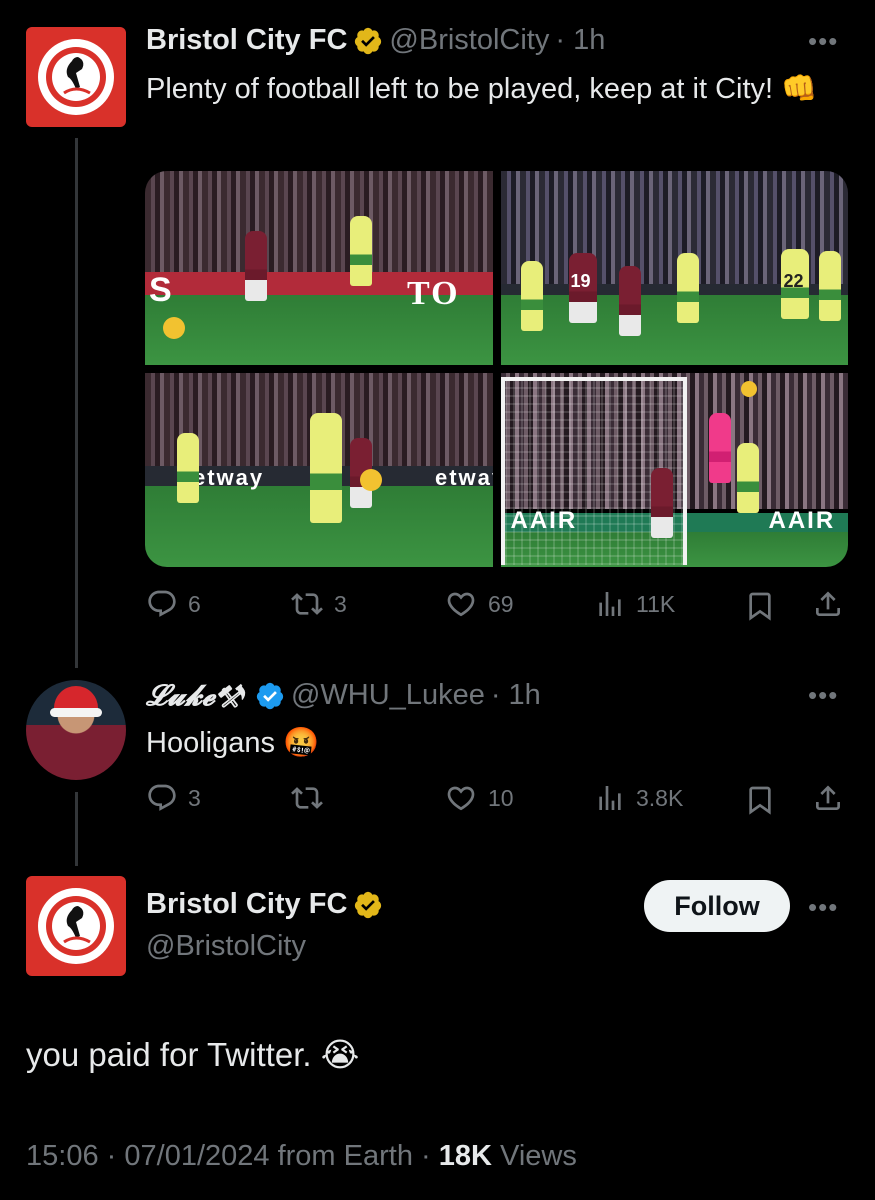 The width and height of the screenshot is (875, 1200). I want to click on tweet2-views-count: 3.8K, so click(660, 797).